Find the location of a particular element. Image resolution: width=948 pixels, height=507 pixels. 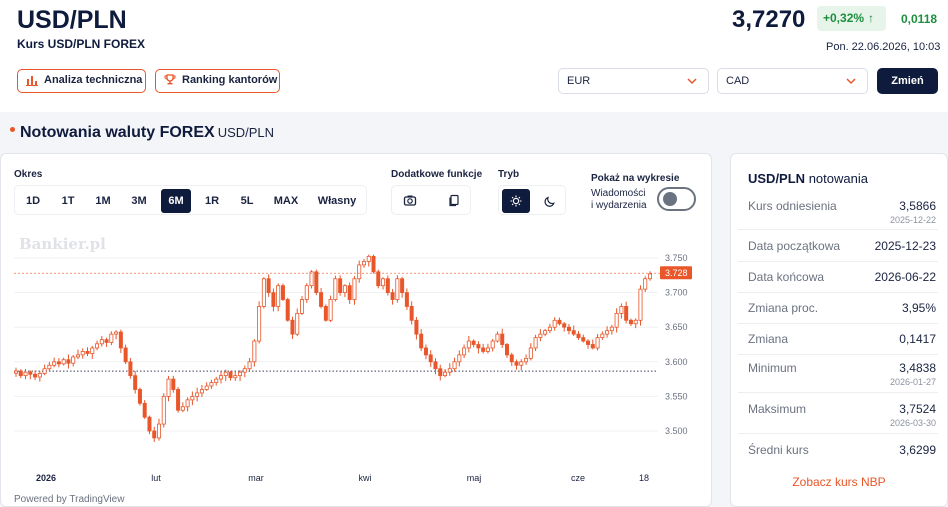

stat-label: Minimum is located at coordinates (772, 368).